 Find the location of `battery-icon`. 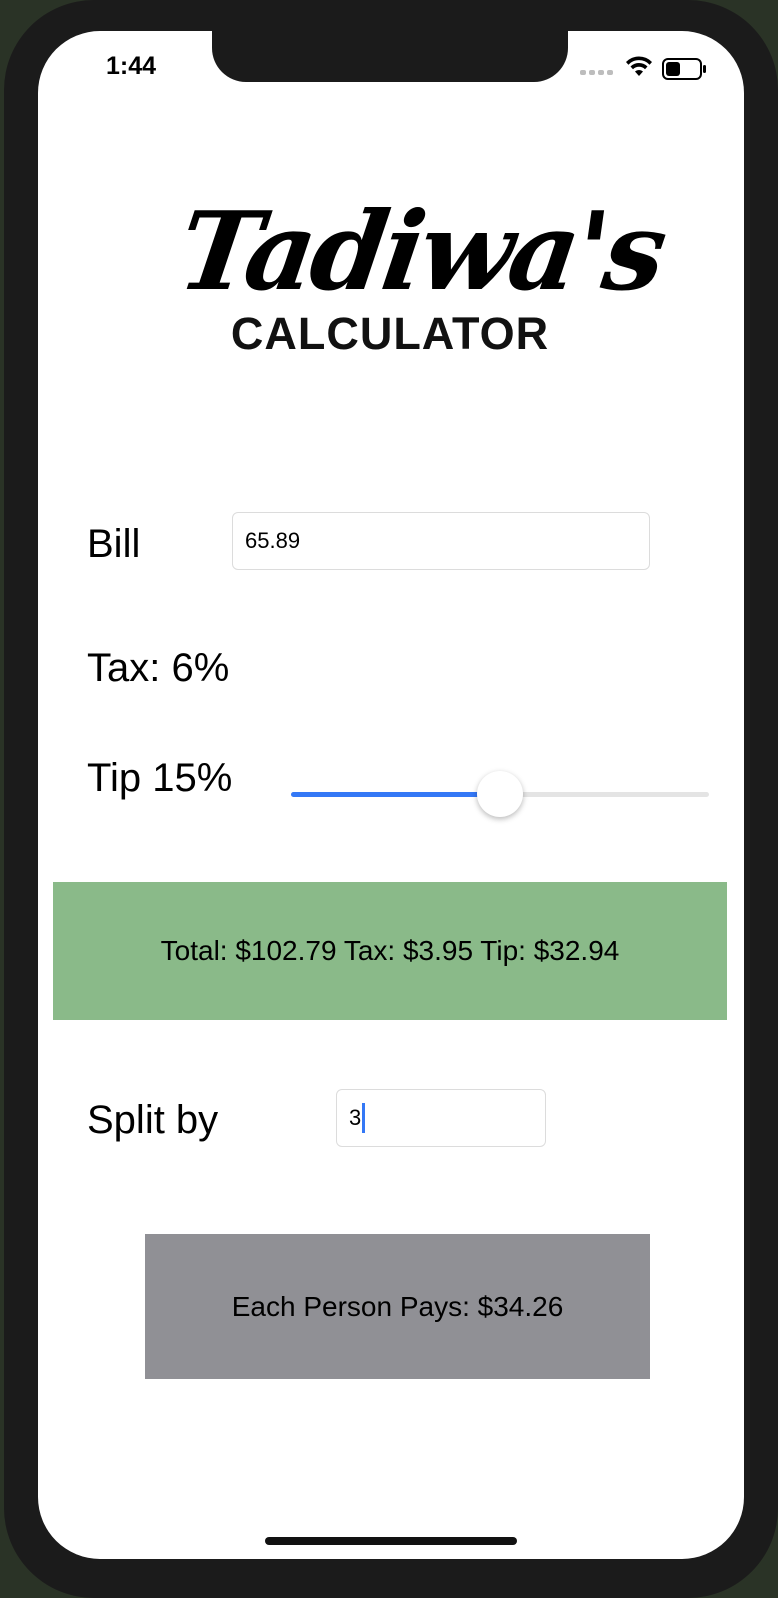

battery-icon is located at coordinates (684, 69).